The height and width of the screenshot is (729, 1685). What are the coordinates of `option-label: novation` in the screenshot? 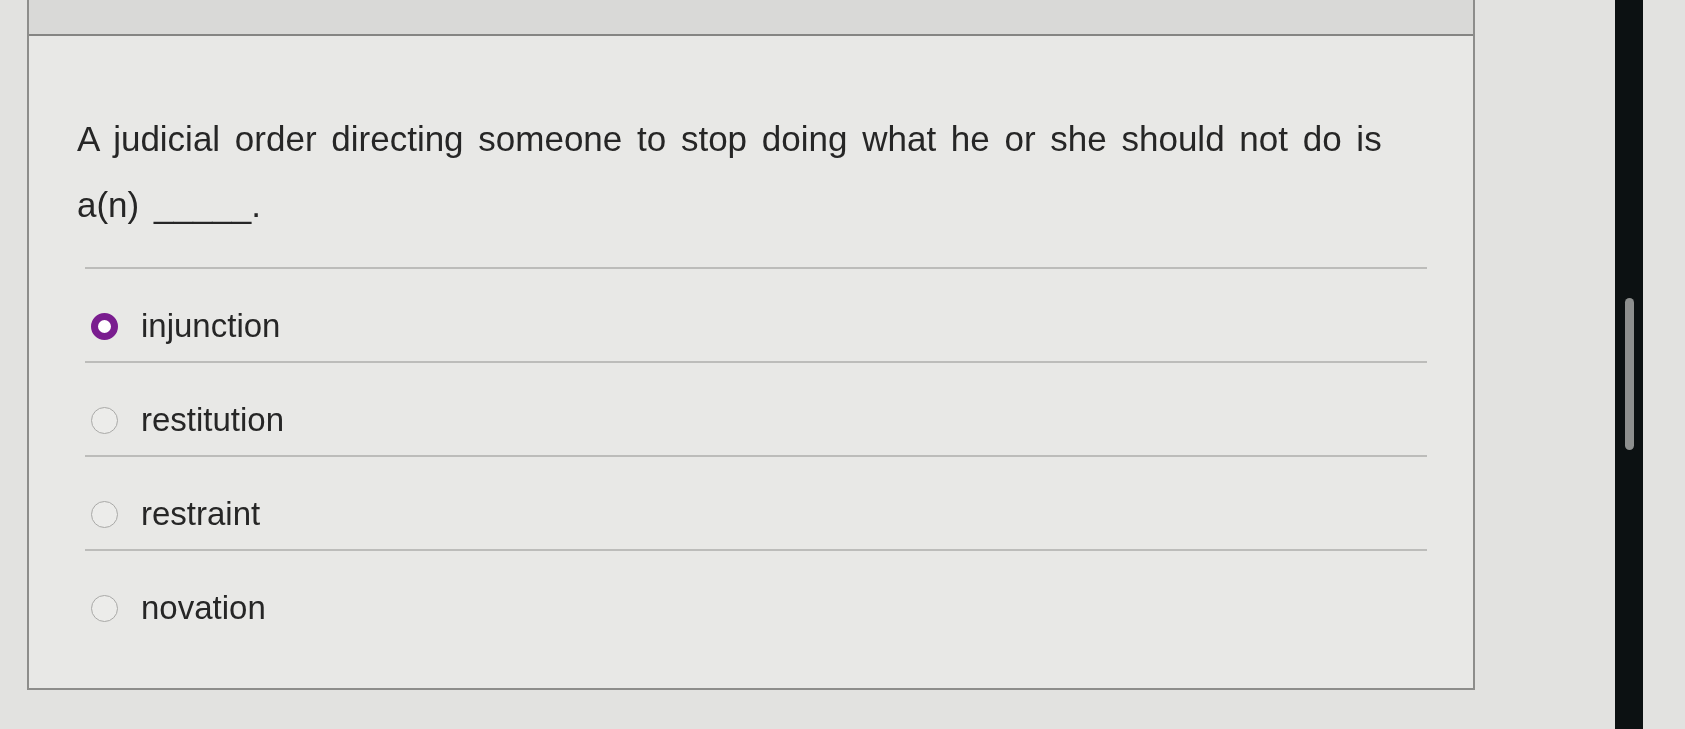 It's located at (203, 608).